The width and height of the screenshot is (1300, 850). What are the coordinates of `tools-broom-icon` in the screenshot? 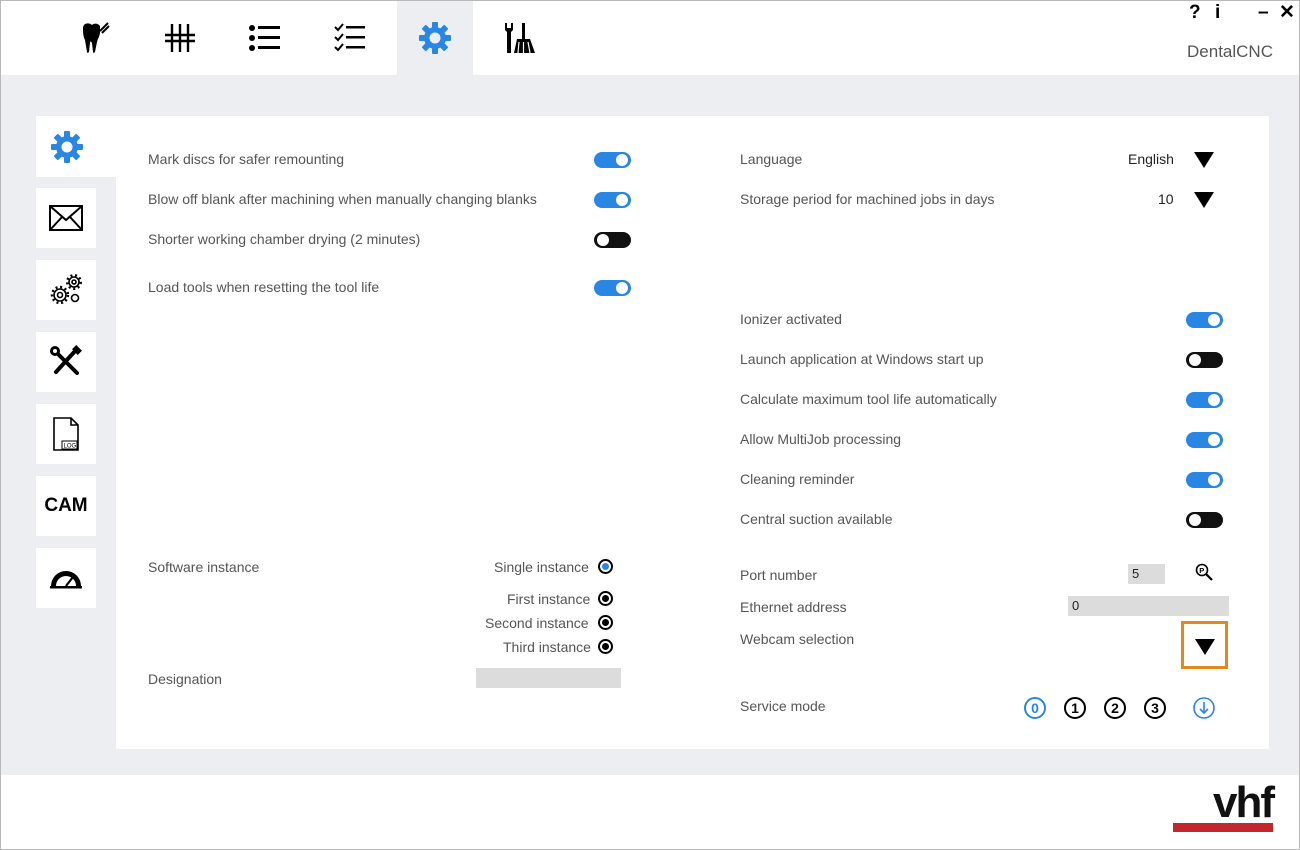 It's located at (520, 38).